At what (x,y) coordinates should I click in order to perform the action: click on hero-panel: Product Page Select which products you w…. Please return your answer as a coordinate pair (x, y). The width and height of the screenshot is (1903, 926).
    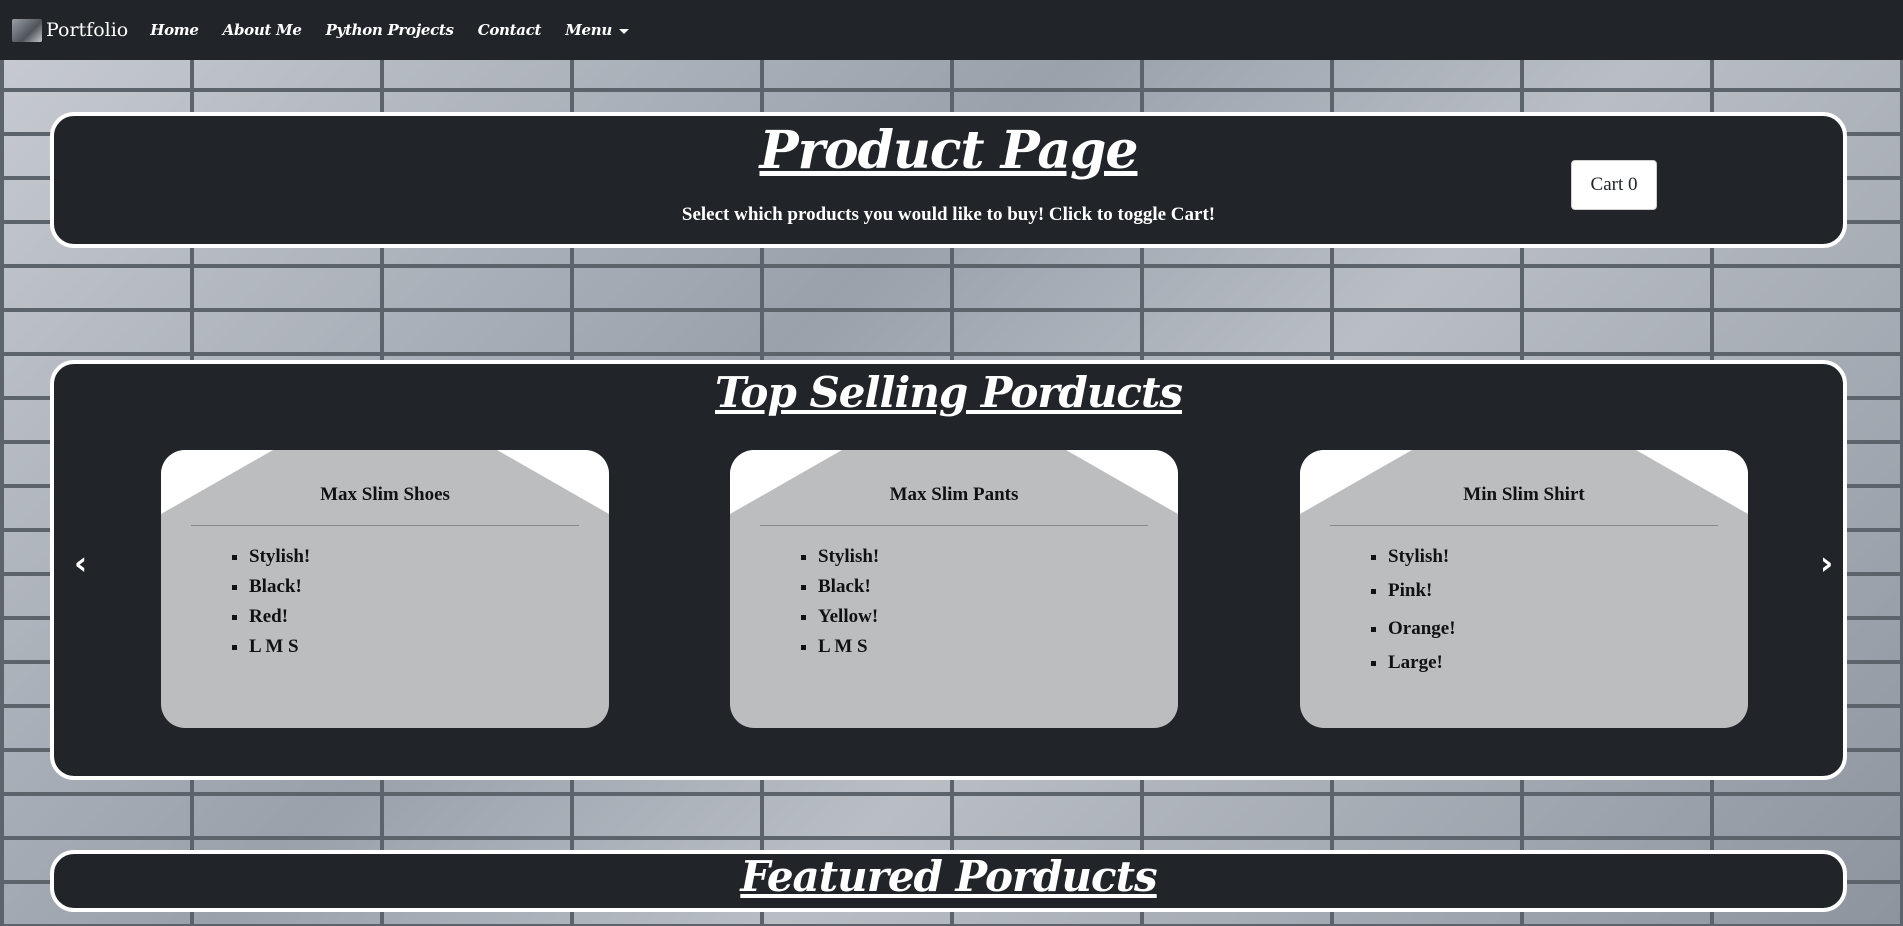
    Looking at the image, I should click on (948, 180).